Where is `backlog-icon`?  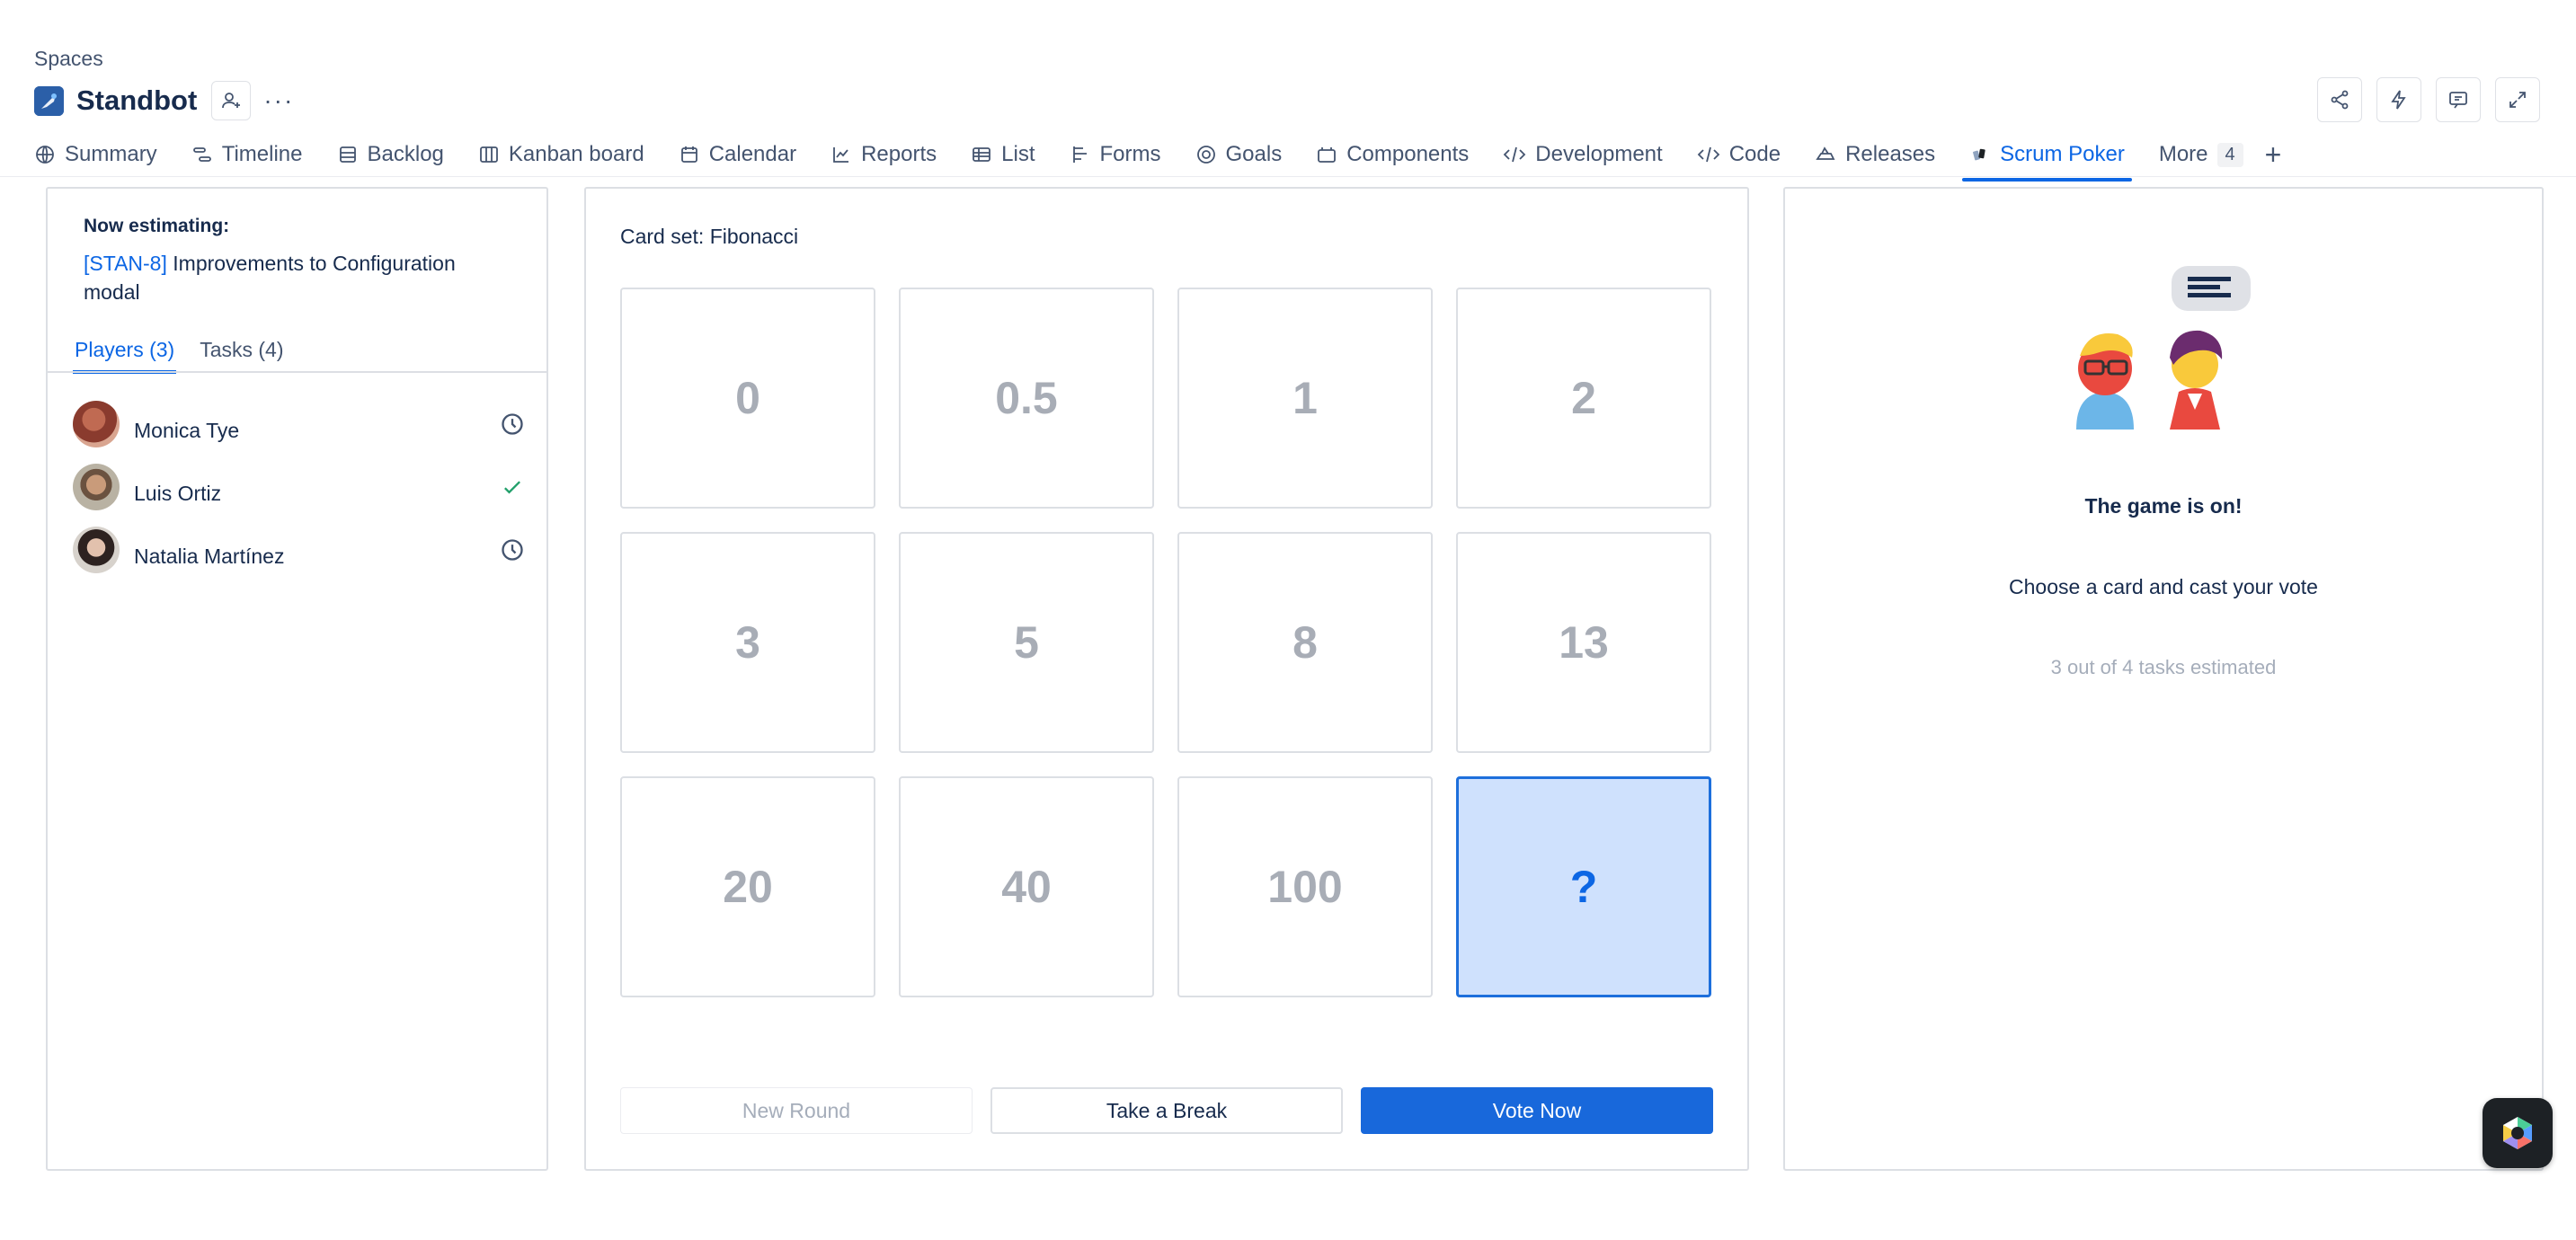
backlog-icon is located at coordinates (347, 154).